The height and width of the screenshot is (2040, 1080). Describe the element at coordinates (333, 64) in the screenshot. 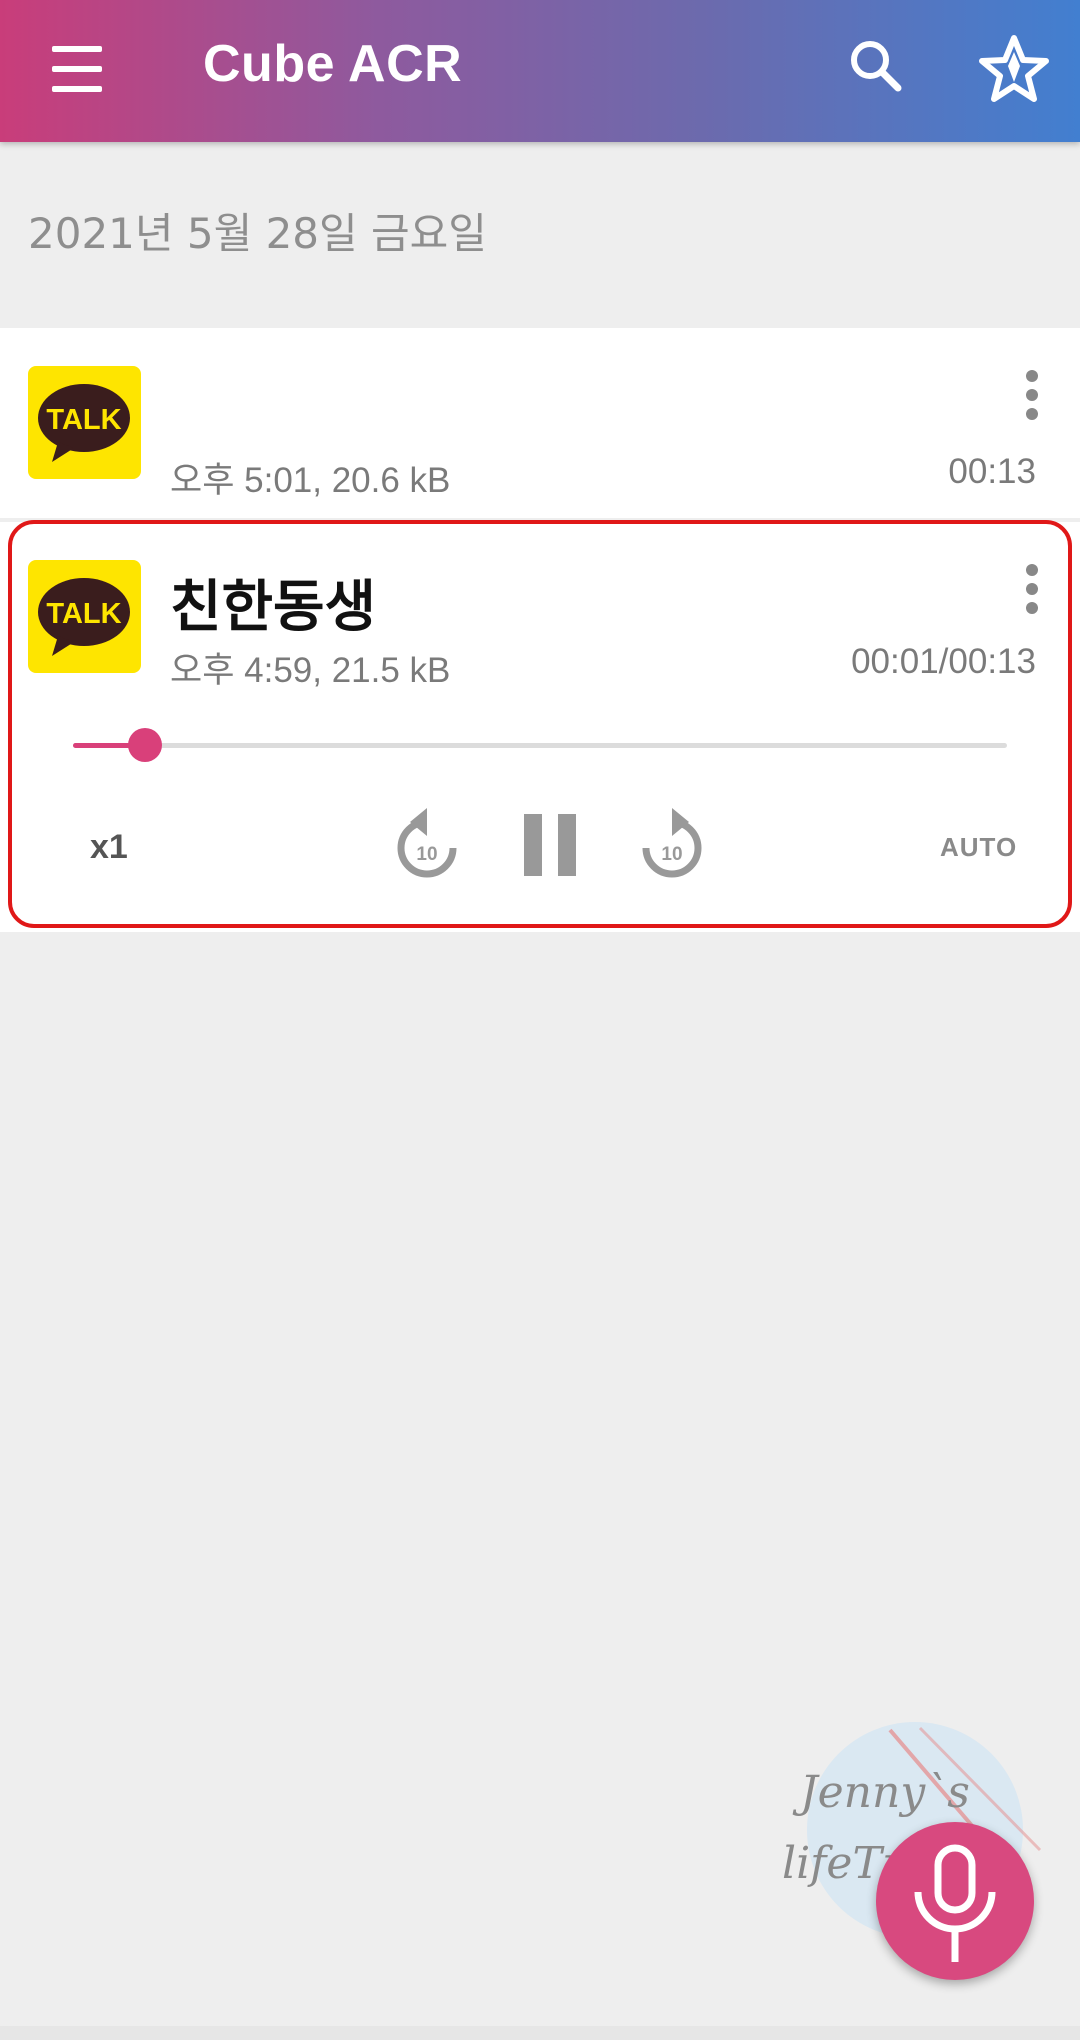

I see `app-title: Cube ACR` at that location.